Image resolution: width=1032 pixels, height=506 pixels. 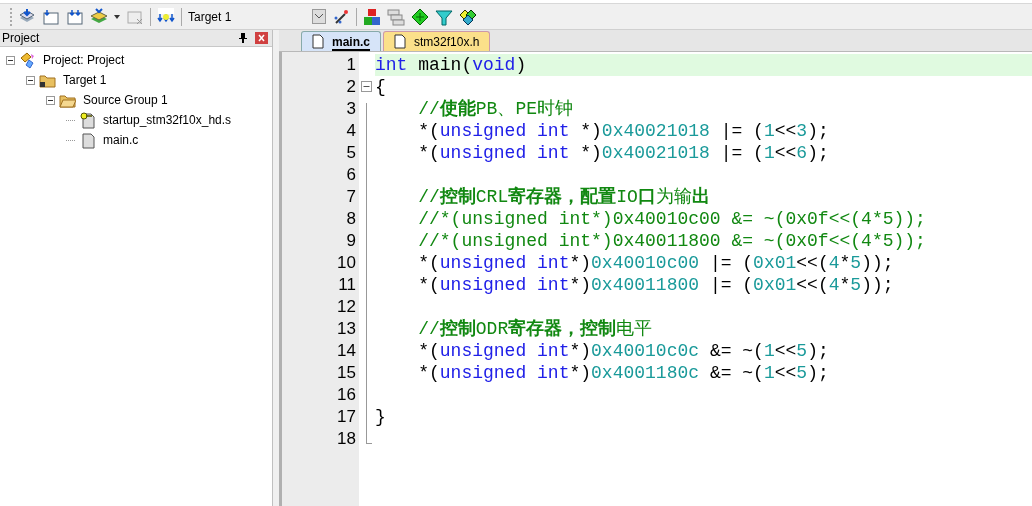 I want to click on code-line: *(unsigned int*)0x4001180c &= ~(1<<5);, so click(x=623, y=373).